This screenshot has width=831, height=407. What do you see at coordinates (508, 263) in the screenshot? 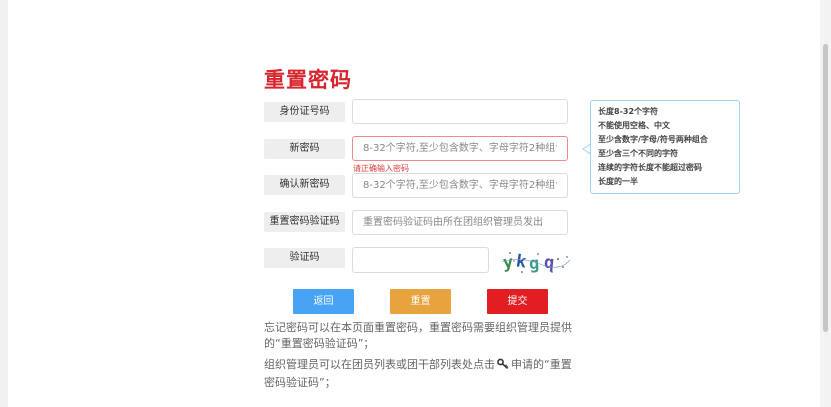
I see `svg-text: y` at bounding box center [508, 263].